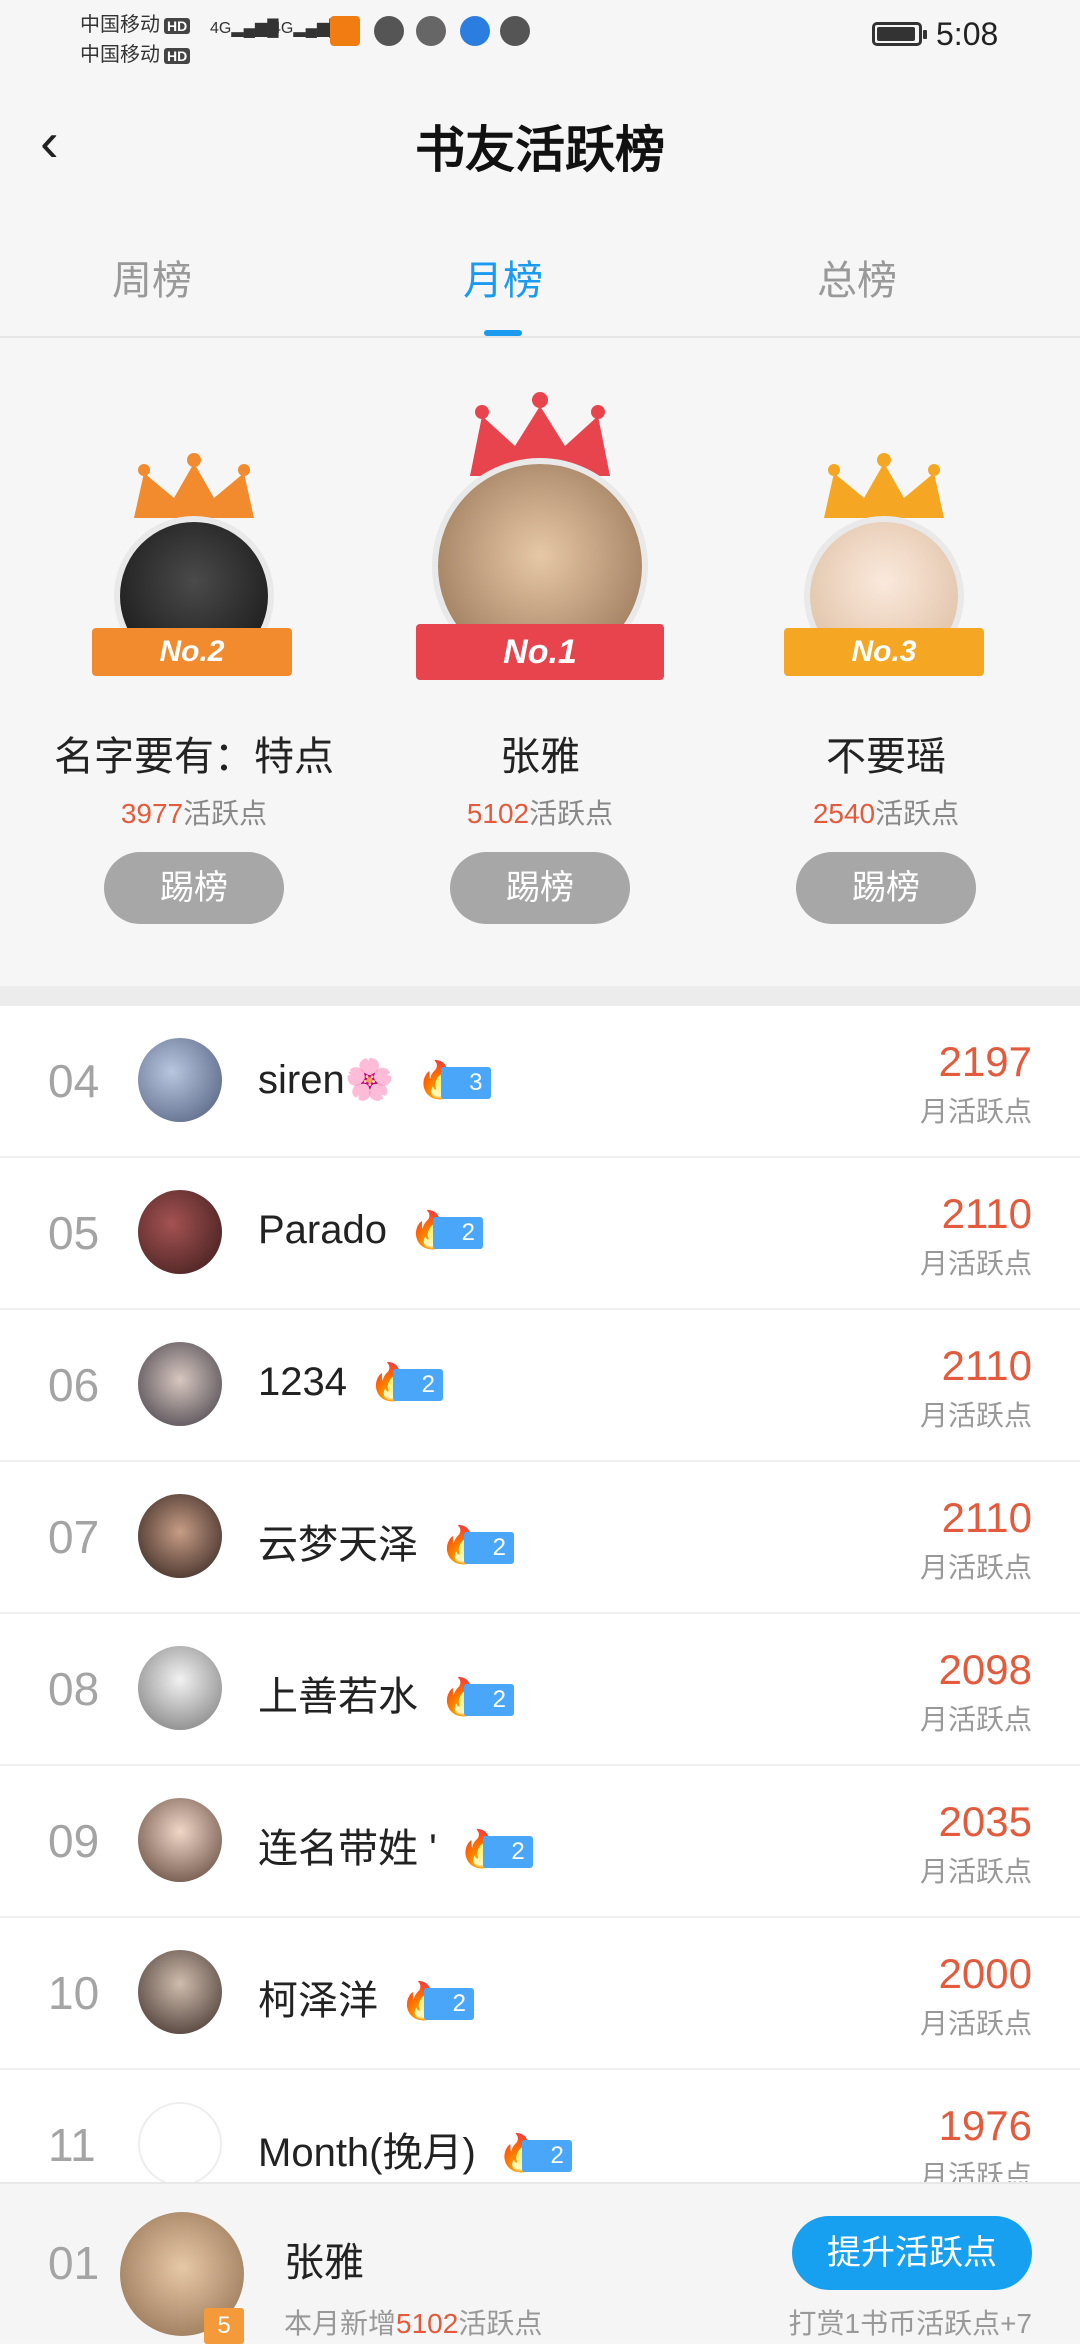 The image size is (1080, 2344). Describe the element at coordinates (540, 652) in the screenshot. I see `rank-badge: No.1` at that location.